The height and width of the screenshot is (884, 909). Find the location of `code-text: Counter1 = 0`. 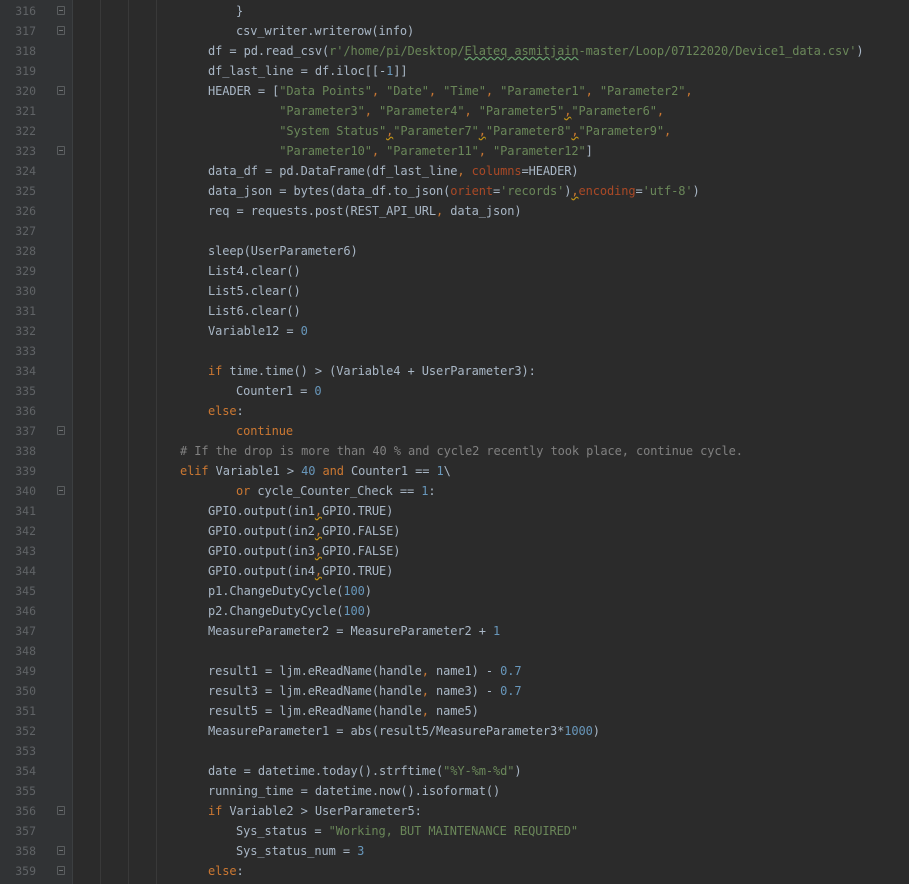

code-text: Counter1 = 0 is located at coordinates (279, 391).